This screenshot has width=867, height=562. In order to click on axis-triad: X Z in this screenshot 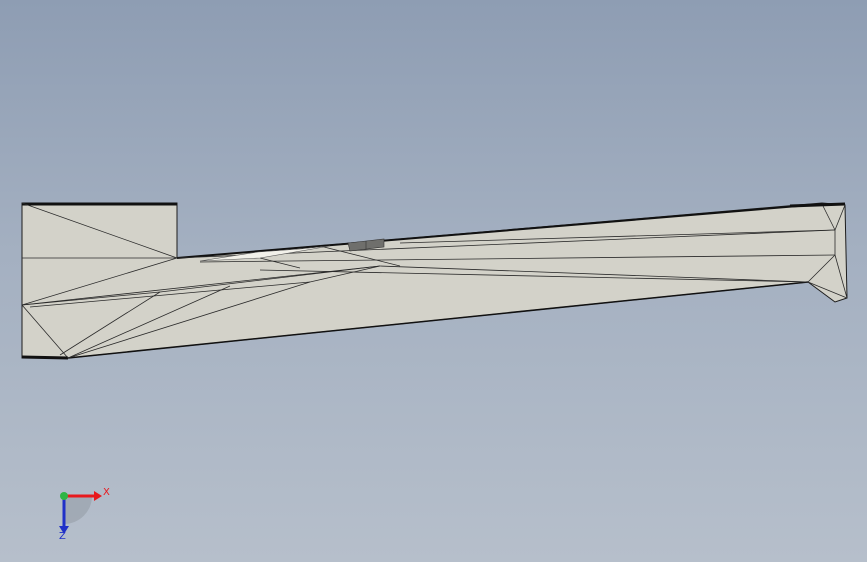, I will do `click(80, 515)`.